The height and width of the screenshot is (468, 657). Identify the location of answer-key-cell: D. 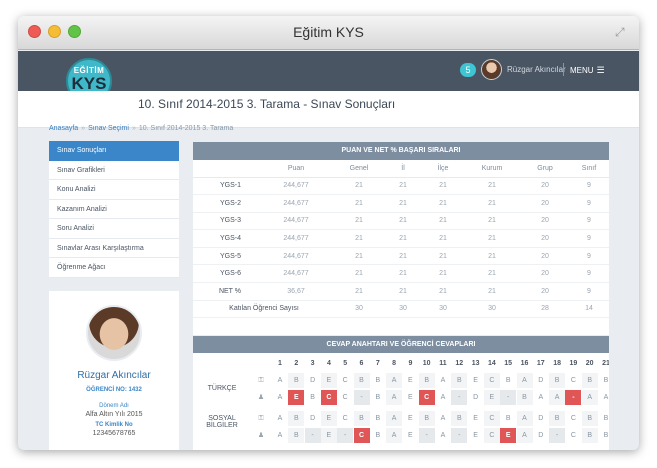
(313, 380).